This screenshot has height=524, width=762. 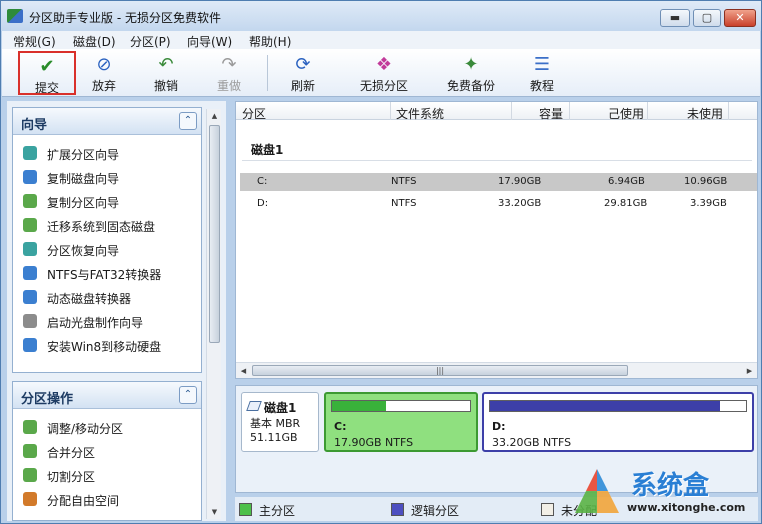 What do you see at coordinates (254, 406) in the screenshot?
I see `disk-icon` at bounding box center [254, 406].